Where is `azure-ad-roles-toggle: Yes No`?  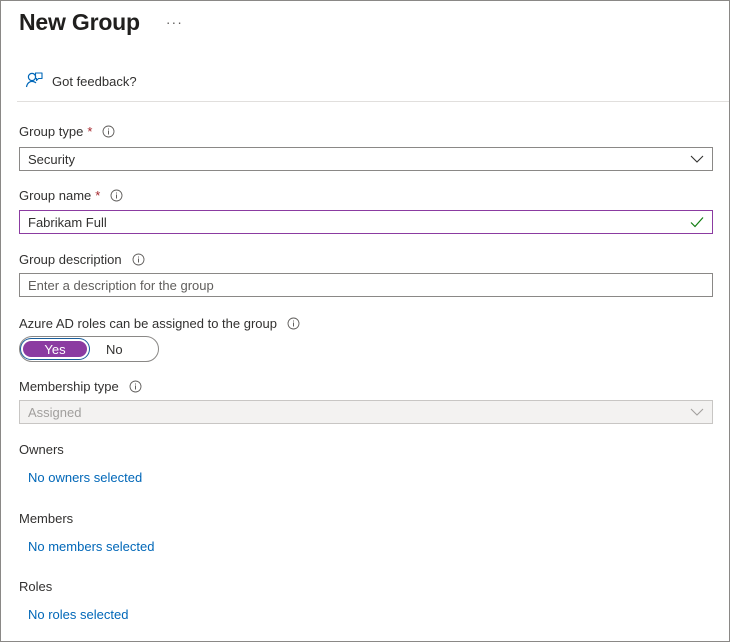
azure-ad-roles-toggle: Yes No is located at coordinates (89, 349).